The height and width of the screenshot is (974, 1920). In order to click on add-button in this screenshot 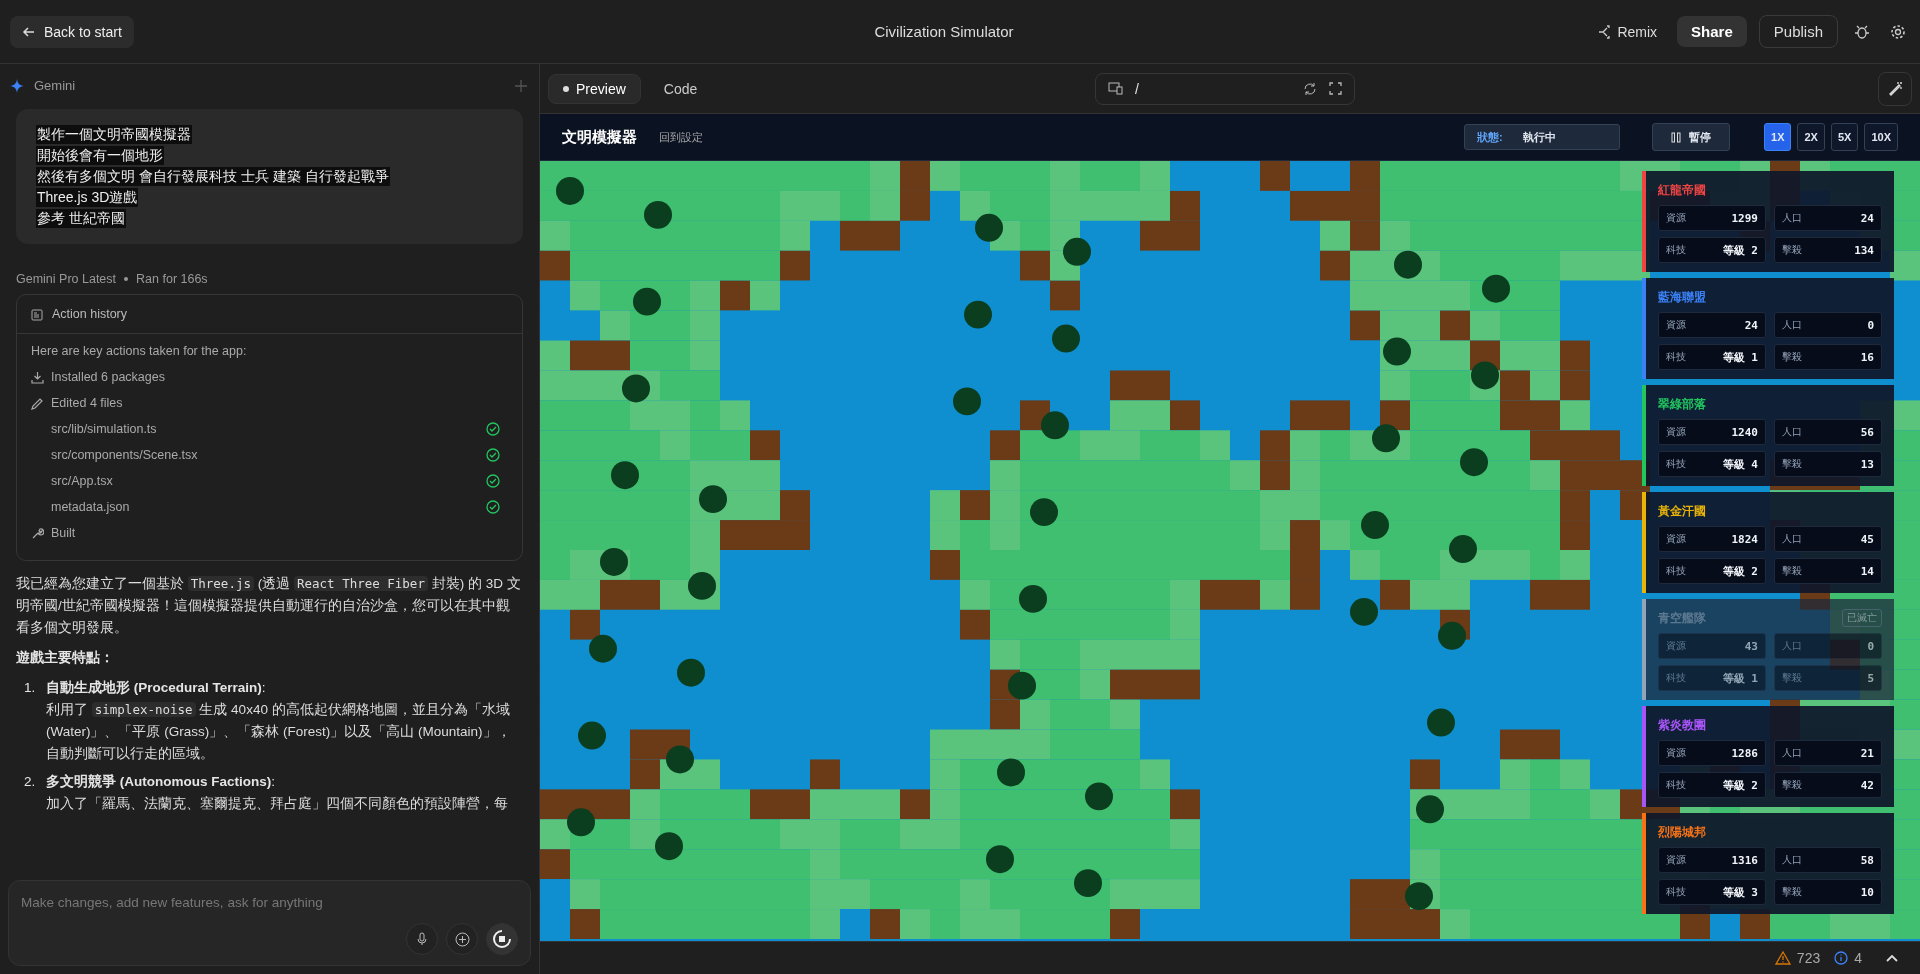, I will do `click(462, 939)`.